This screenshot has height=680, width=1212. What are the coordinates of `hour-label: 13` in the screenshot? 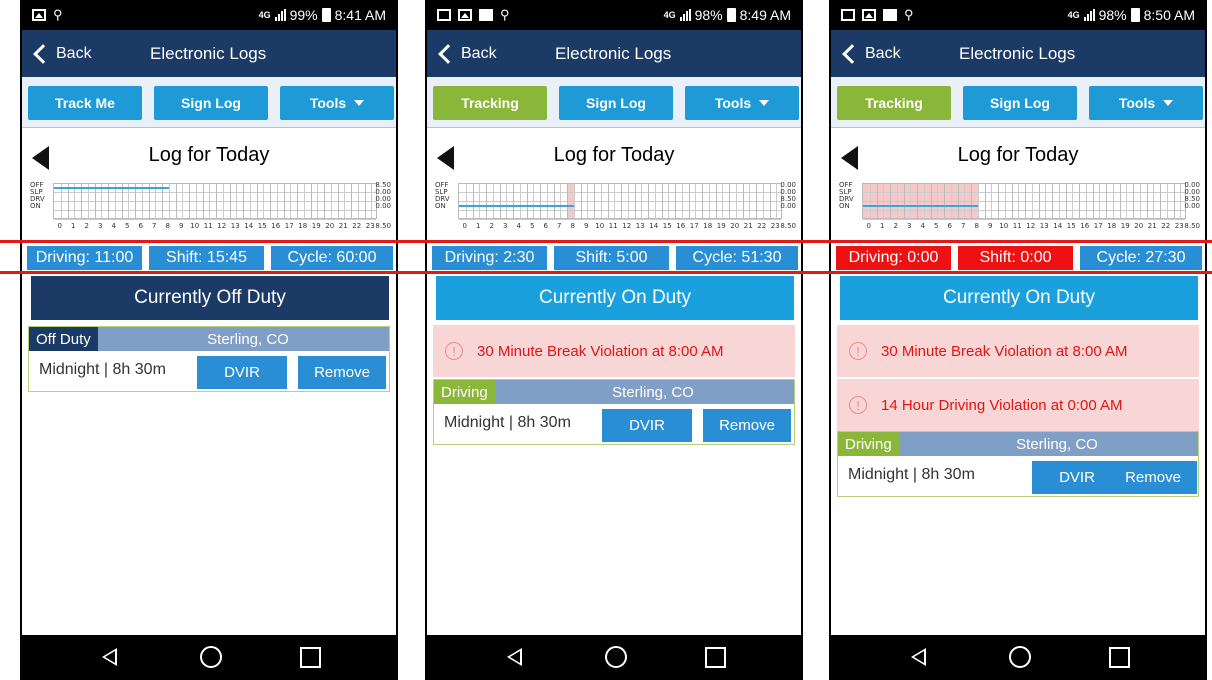 It's located at (640, 226).